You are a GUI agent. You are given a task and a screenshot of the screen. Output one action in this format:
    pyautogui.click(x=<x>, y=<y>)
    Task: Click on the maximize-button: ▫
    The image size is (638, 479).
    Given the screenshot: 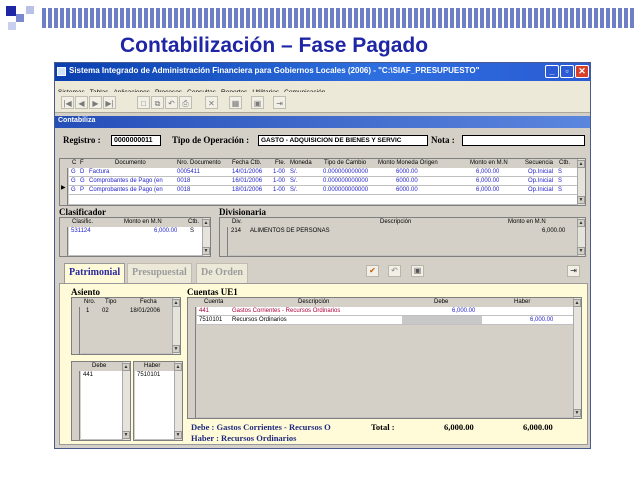 What is the action you would take?
    pyautogui.click(x=567, y=71)
    